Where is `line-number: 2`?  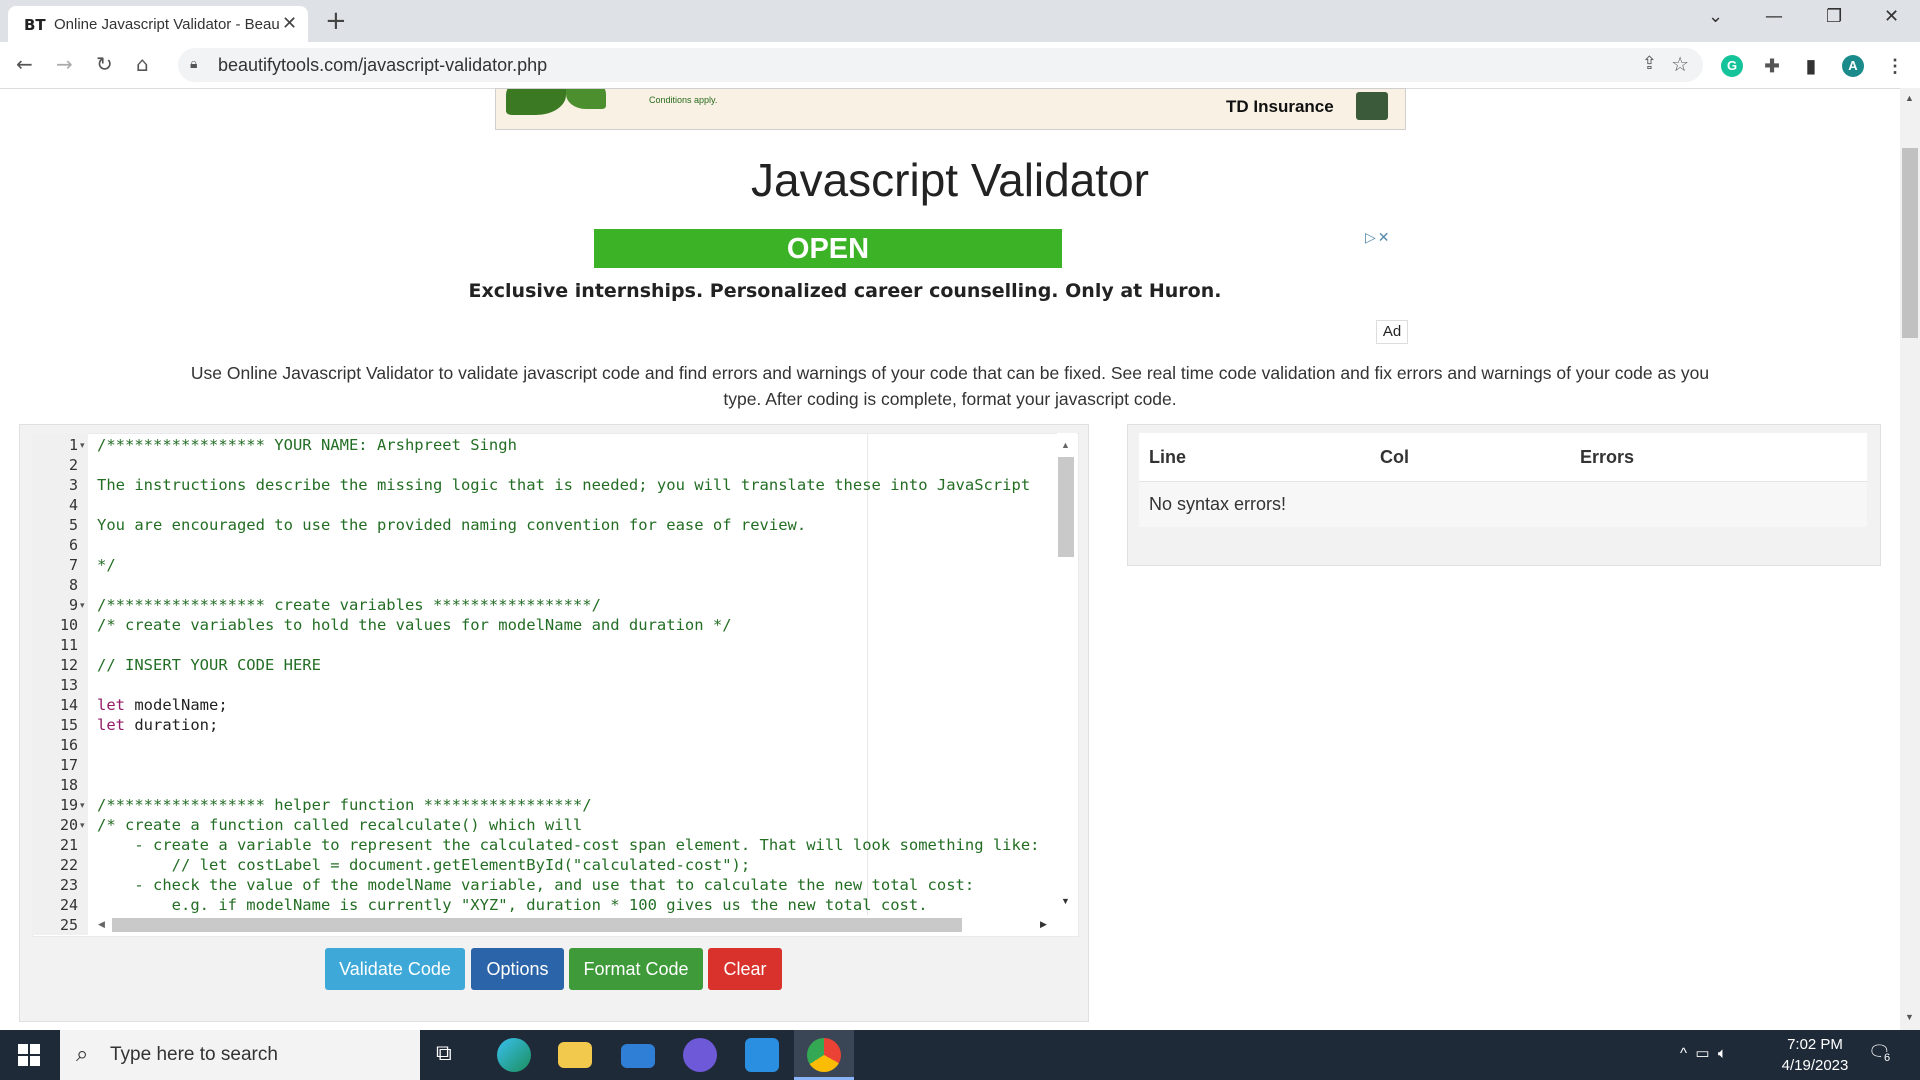
line-number: 2 is located at coordinates (73, 465).